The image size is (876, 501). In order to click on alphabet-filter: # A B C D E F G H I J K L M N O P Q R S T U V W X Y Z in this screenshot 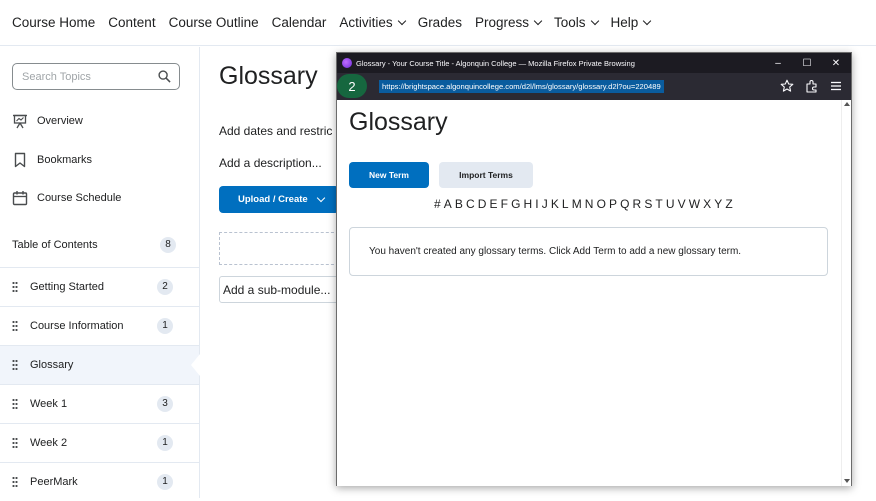, I will do `click(585, 204)`.